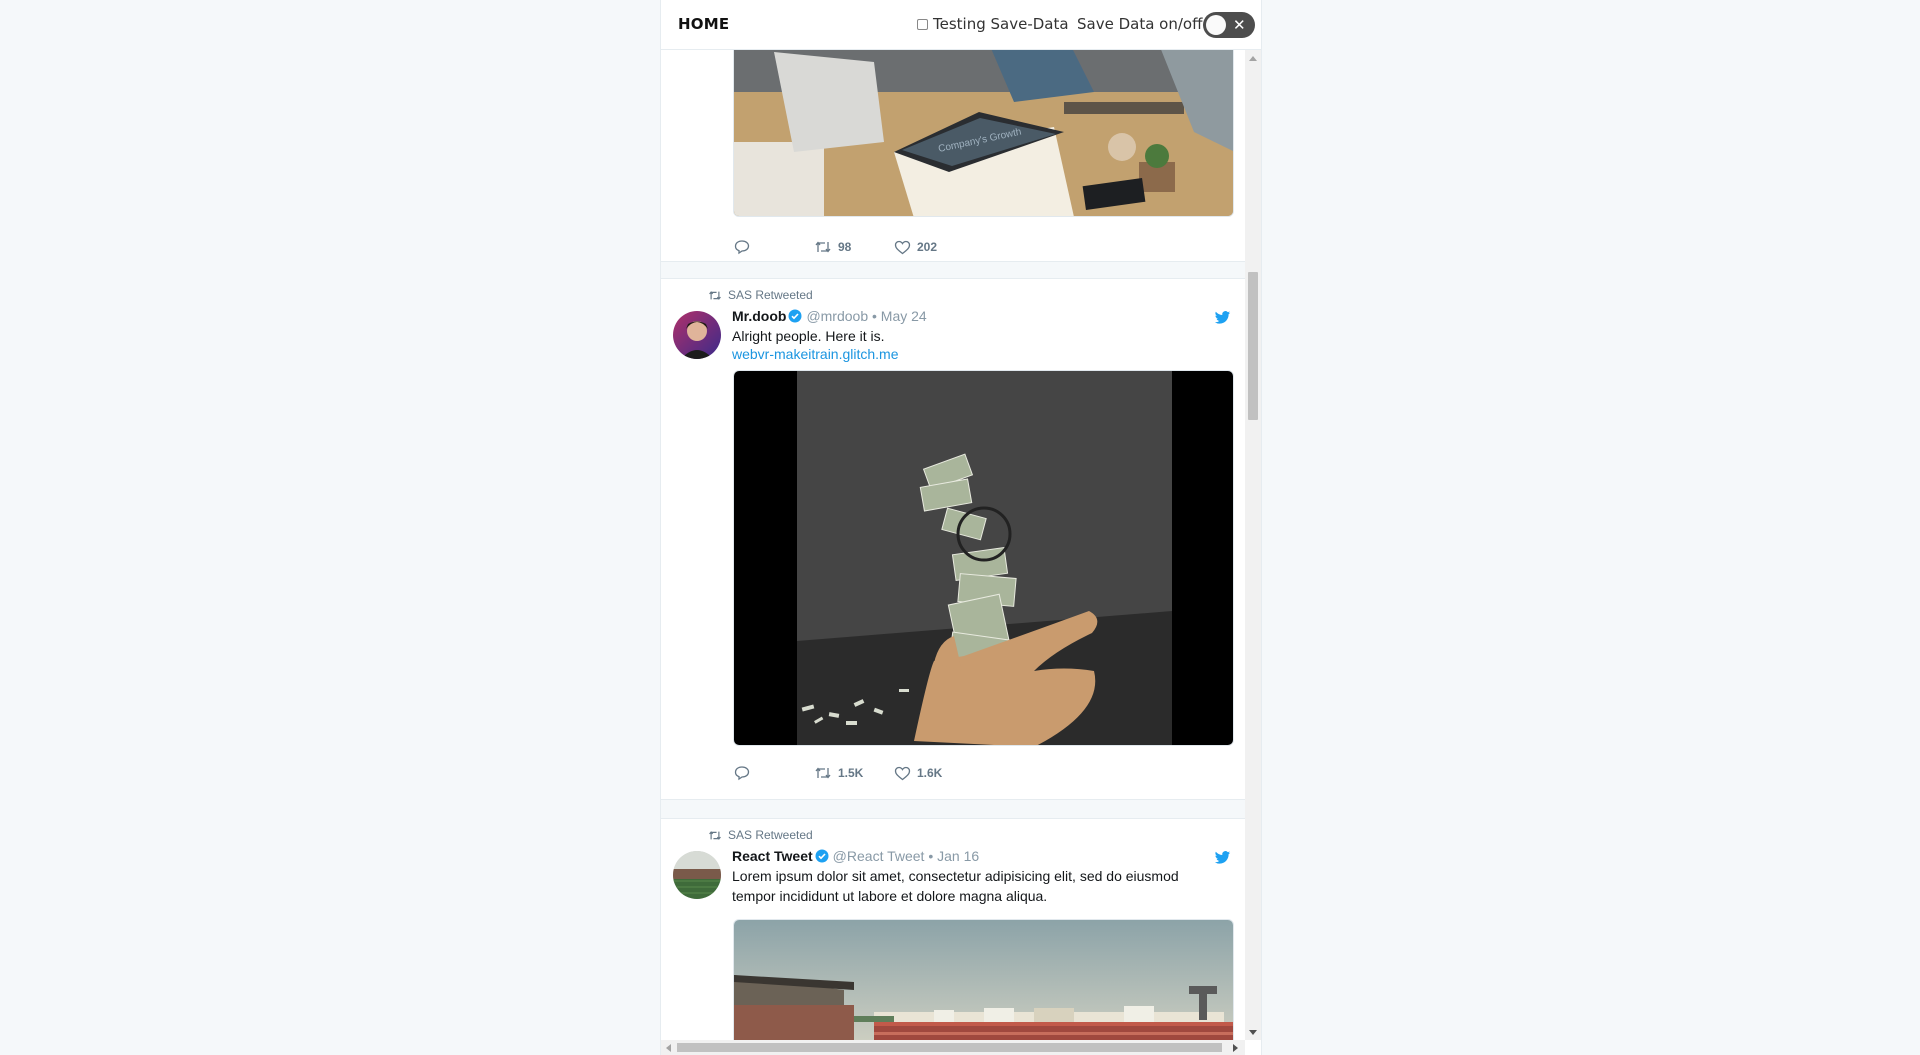 This screenshot has width=1920, height=1055. I want to click on save-data-label: Save Data on/off, so click(1140, 24).